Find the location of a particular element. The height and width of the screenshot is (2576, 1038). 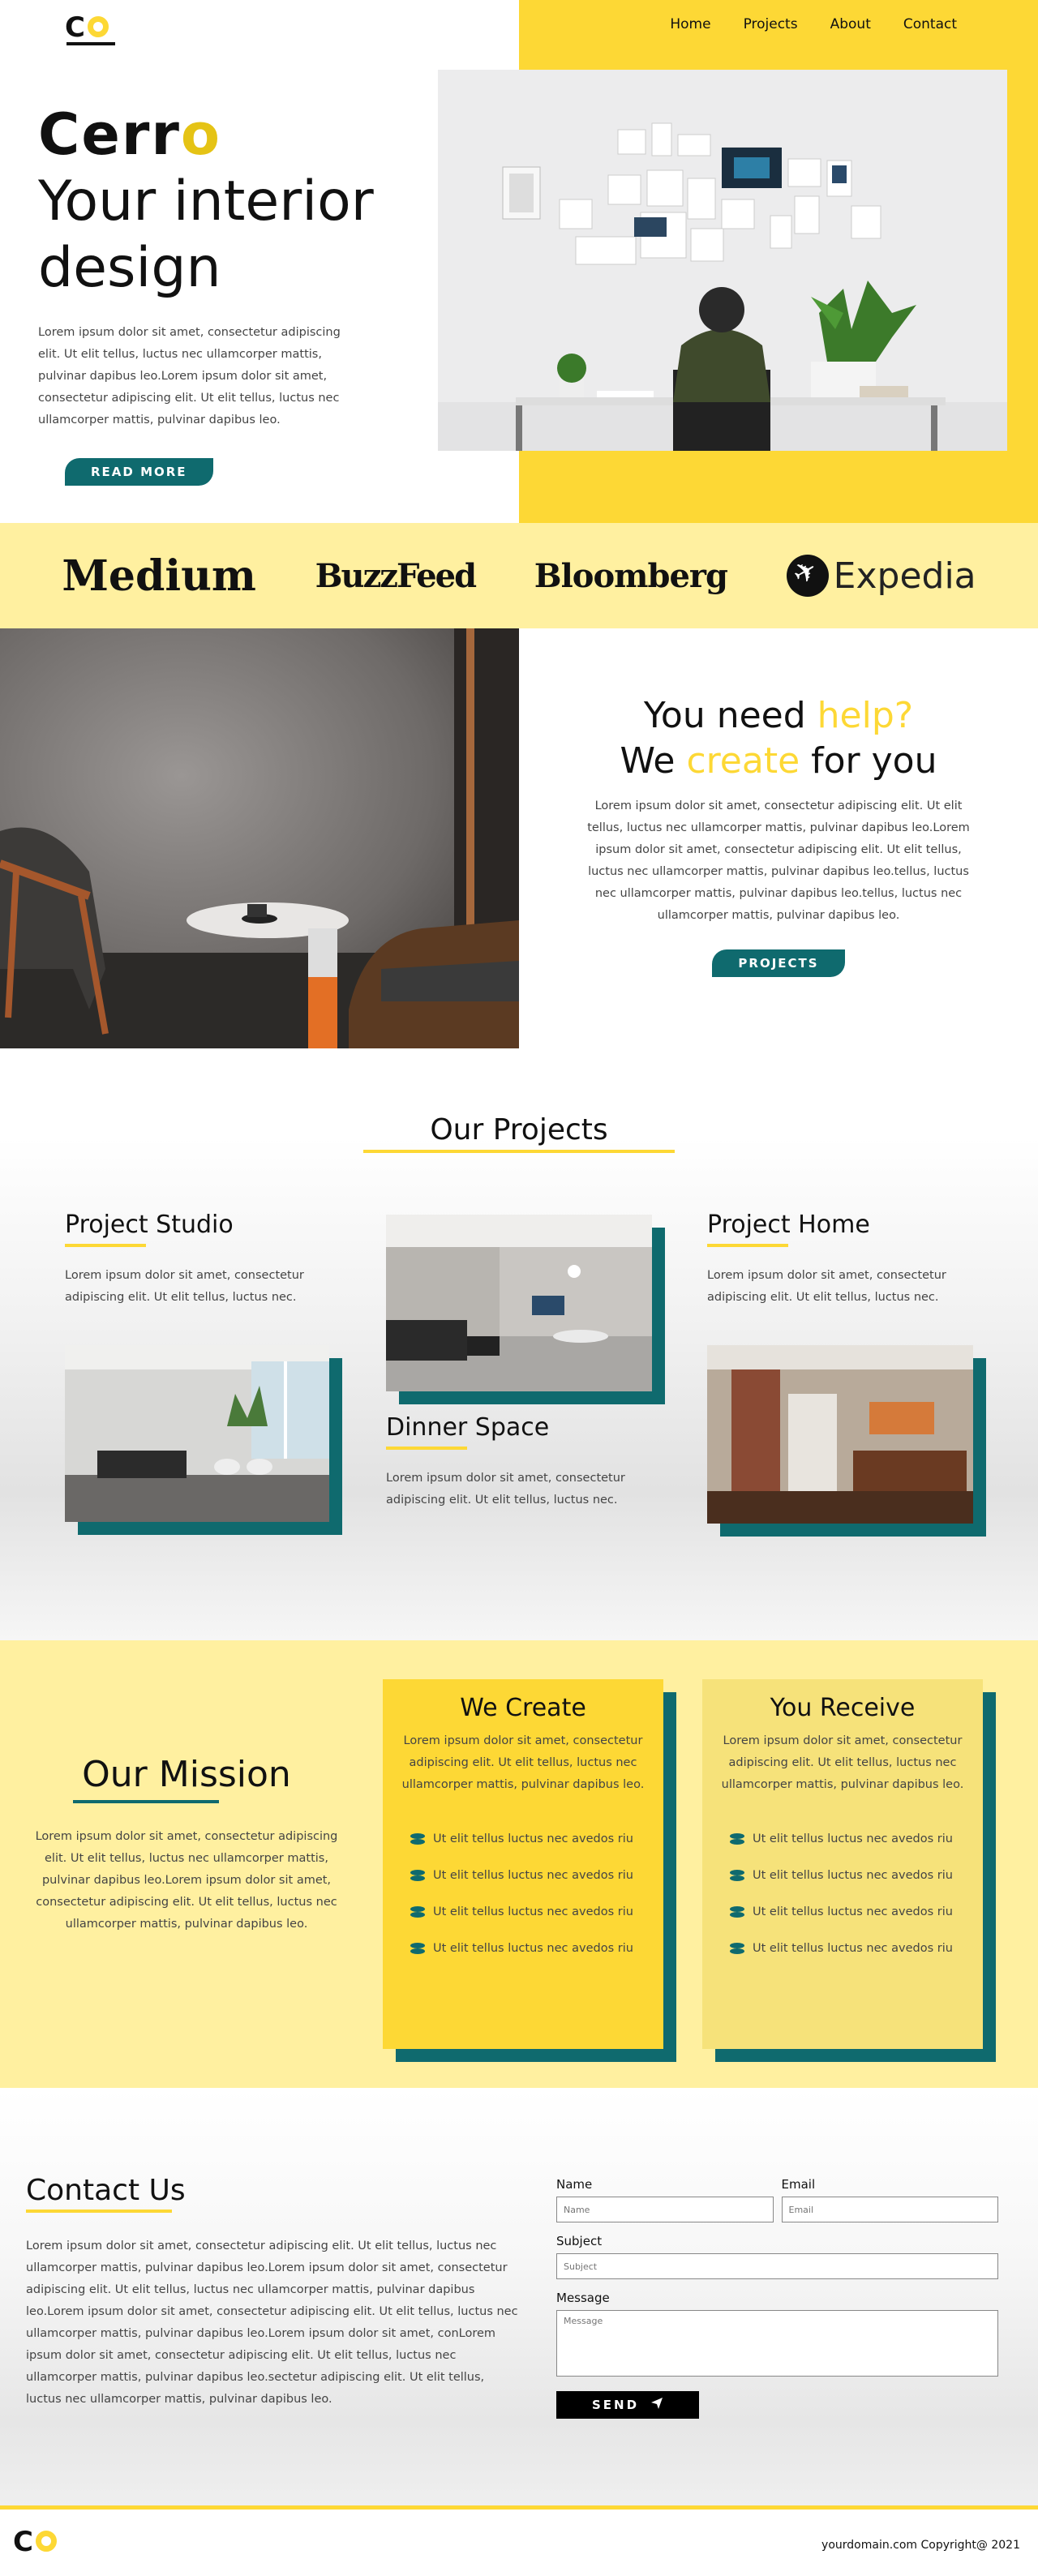

project-studio-title: Project Studio is located at coordinates (203, 1225).